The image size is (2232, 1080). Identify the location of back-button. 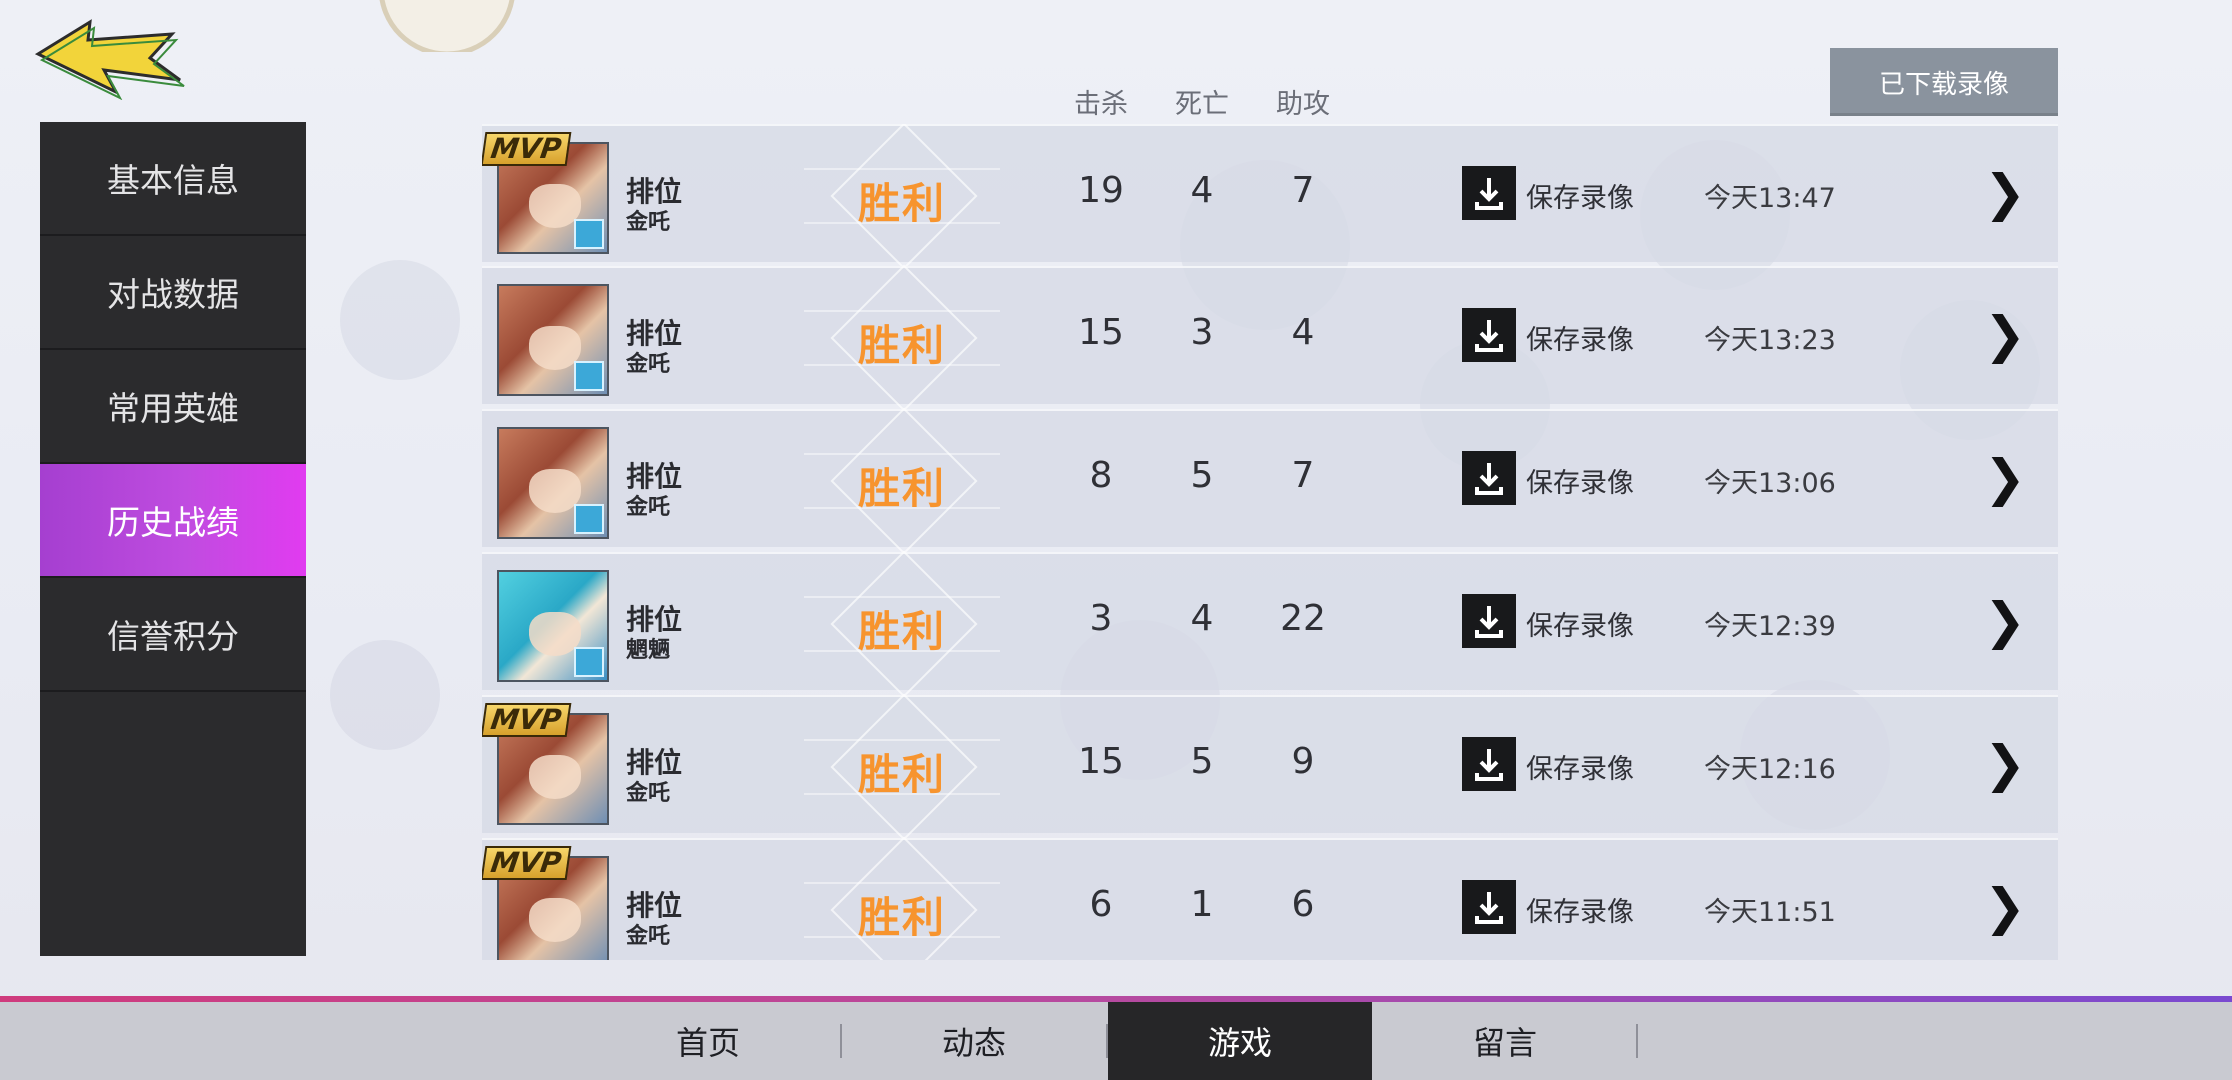
(110, 57).